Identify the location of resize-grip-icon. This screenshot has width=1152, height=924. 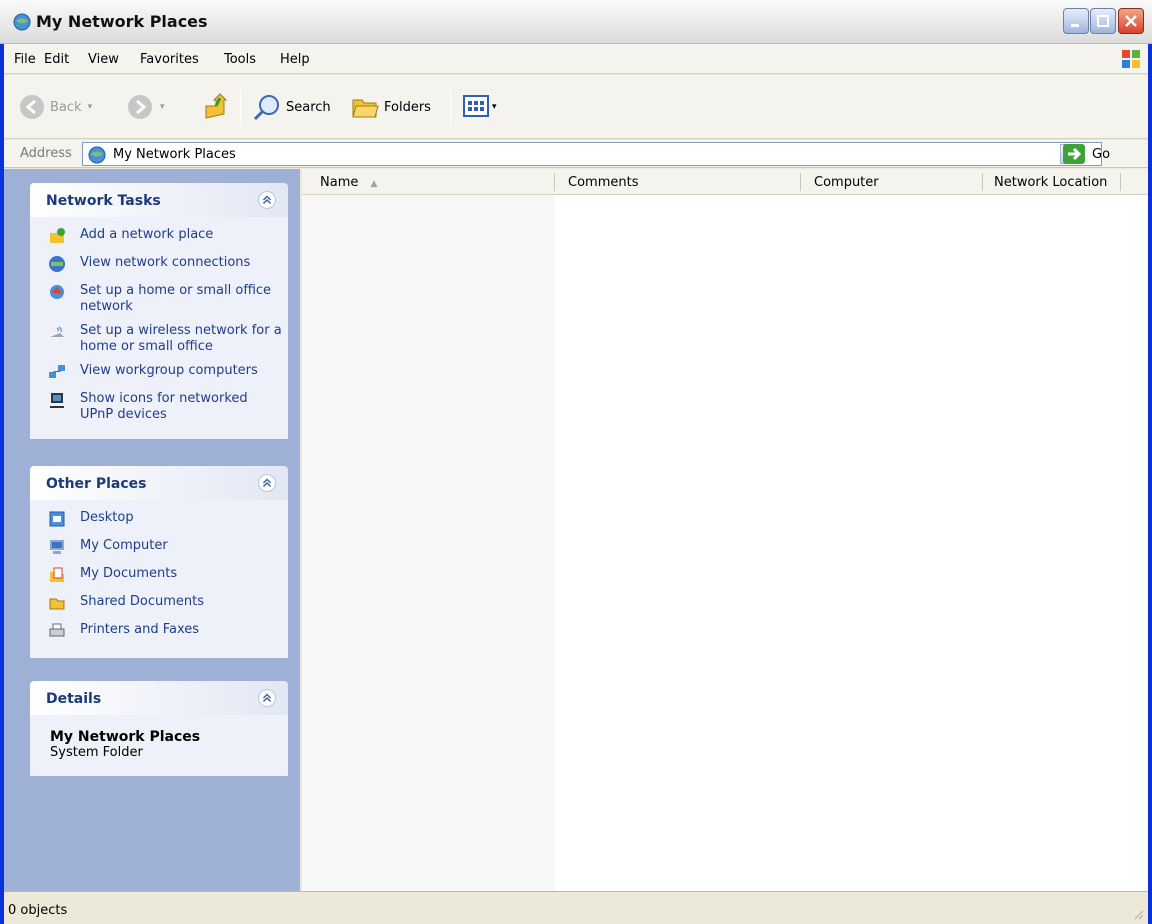
(1138, 914).